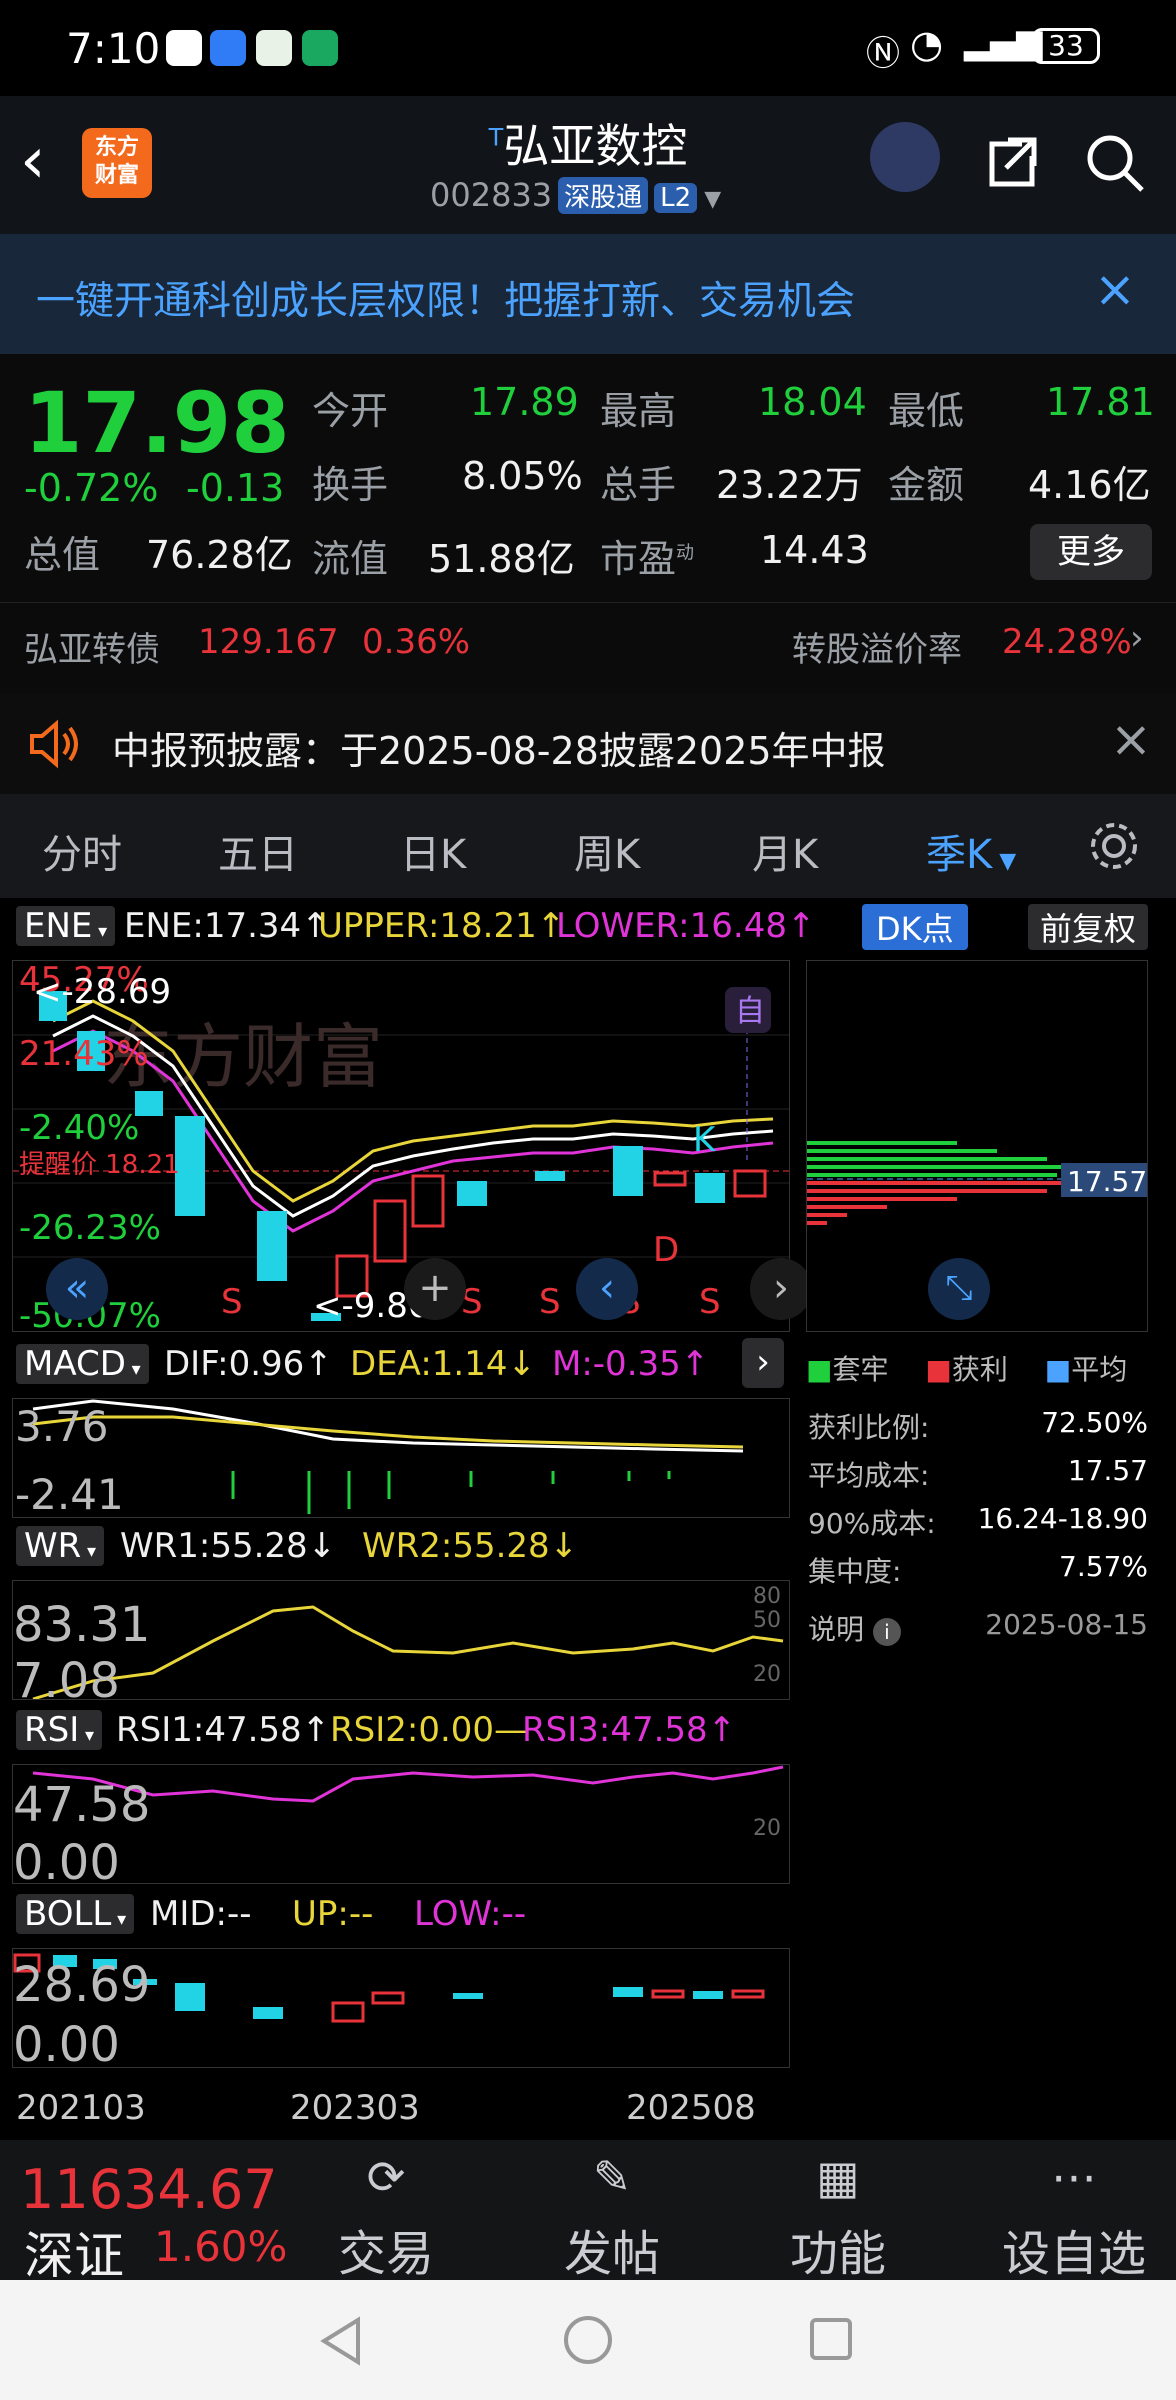 The image size is (1176, 2400). Describe the element at coordinates (927, 44) in the screenshot. I see `wifi-icon: ◔` at that location.